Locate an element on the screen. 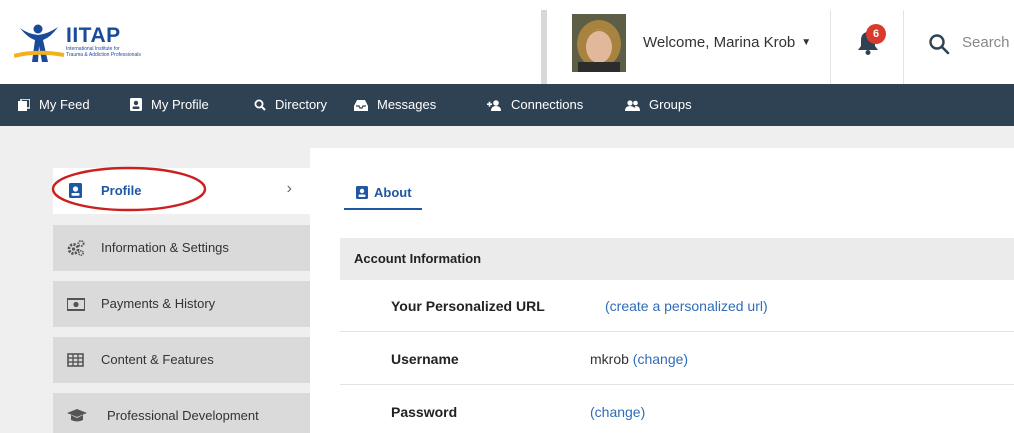  sidebar-item-professional-development: Professional Development is located at coordinates (181, 413).